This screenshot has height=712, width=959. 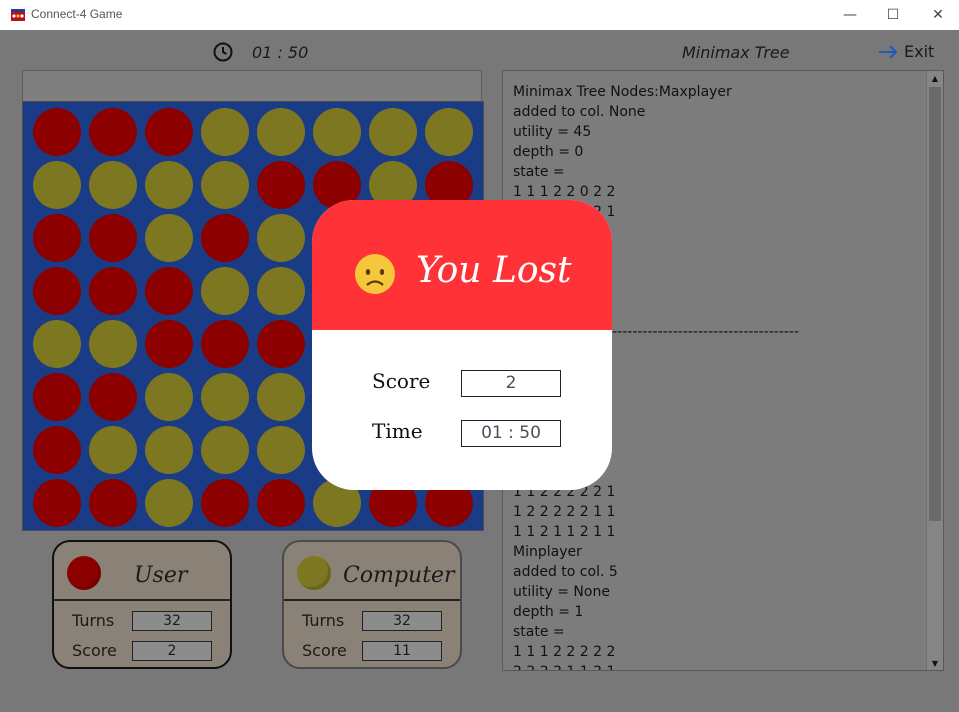 I want to click on user-card: User Turns 32 Score 2, so click(x=142, y=604).